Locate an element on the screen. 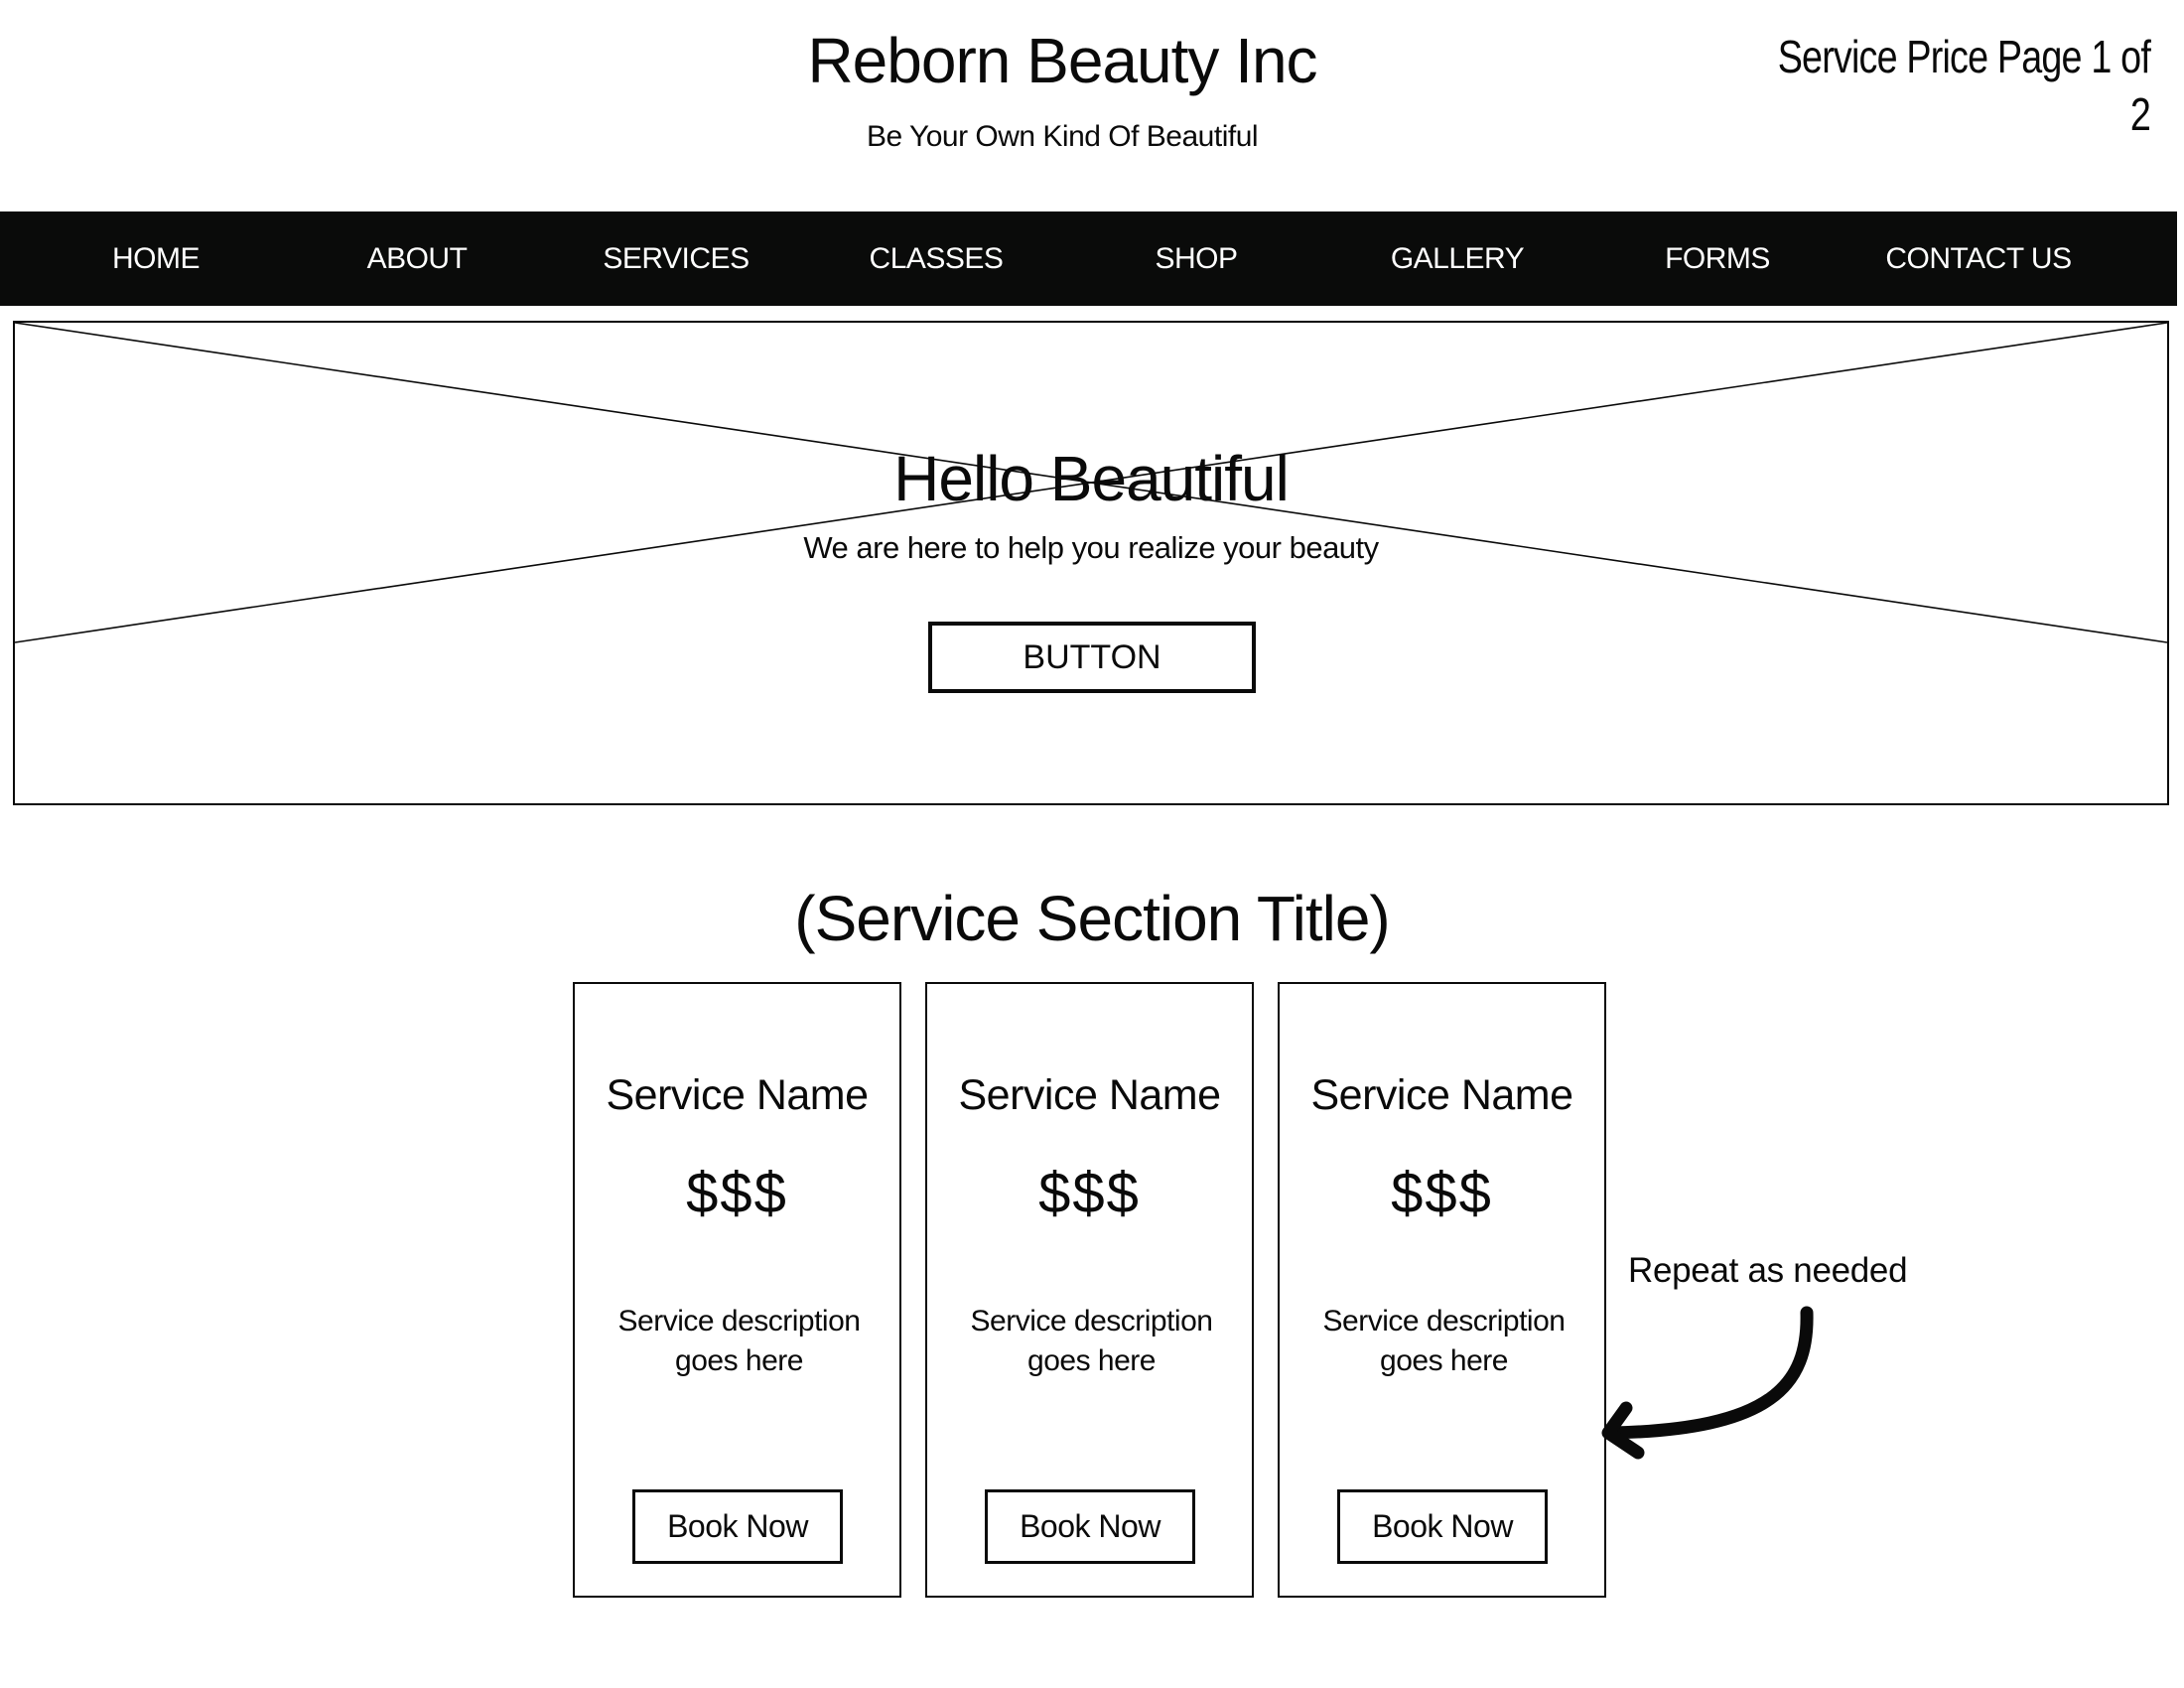  nav-item-gallery: GALLERY is located at coordinates (1457, 259).